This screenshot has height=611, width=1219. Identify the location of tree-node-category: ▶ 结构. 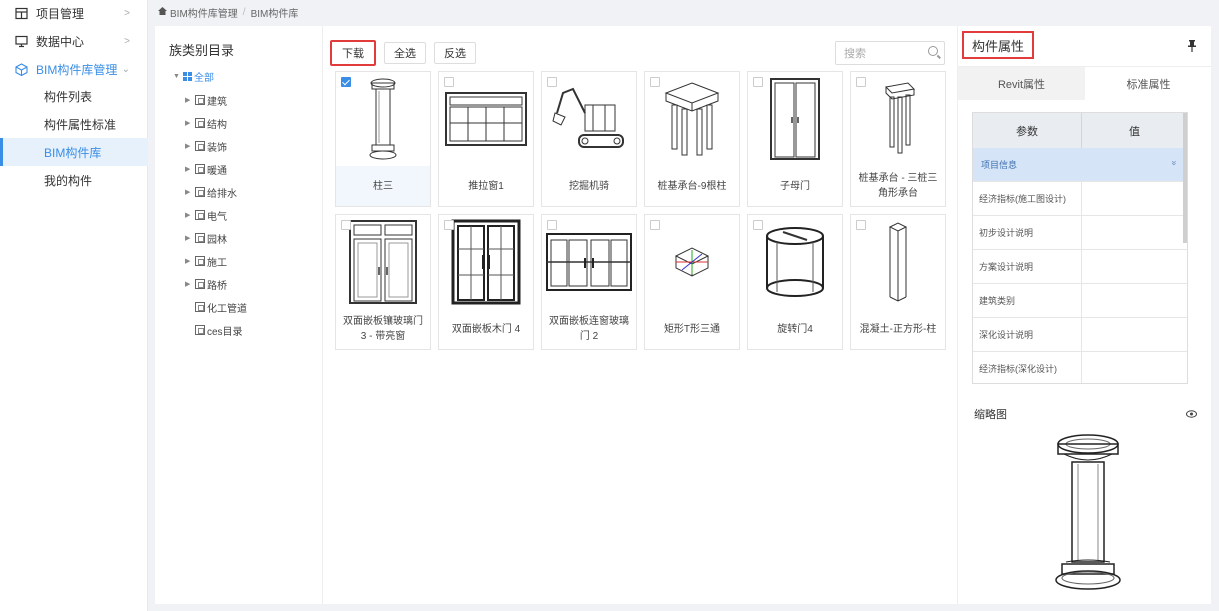
(206, 123).